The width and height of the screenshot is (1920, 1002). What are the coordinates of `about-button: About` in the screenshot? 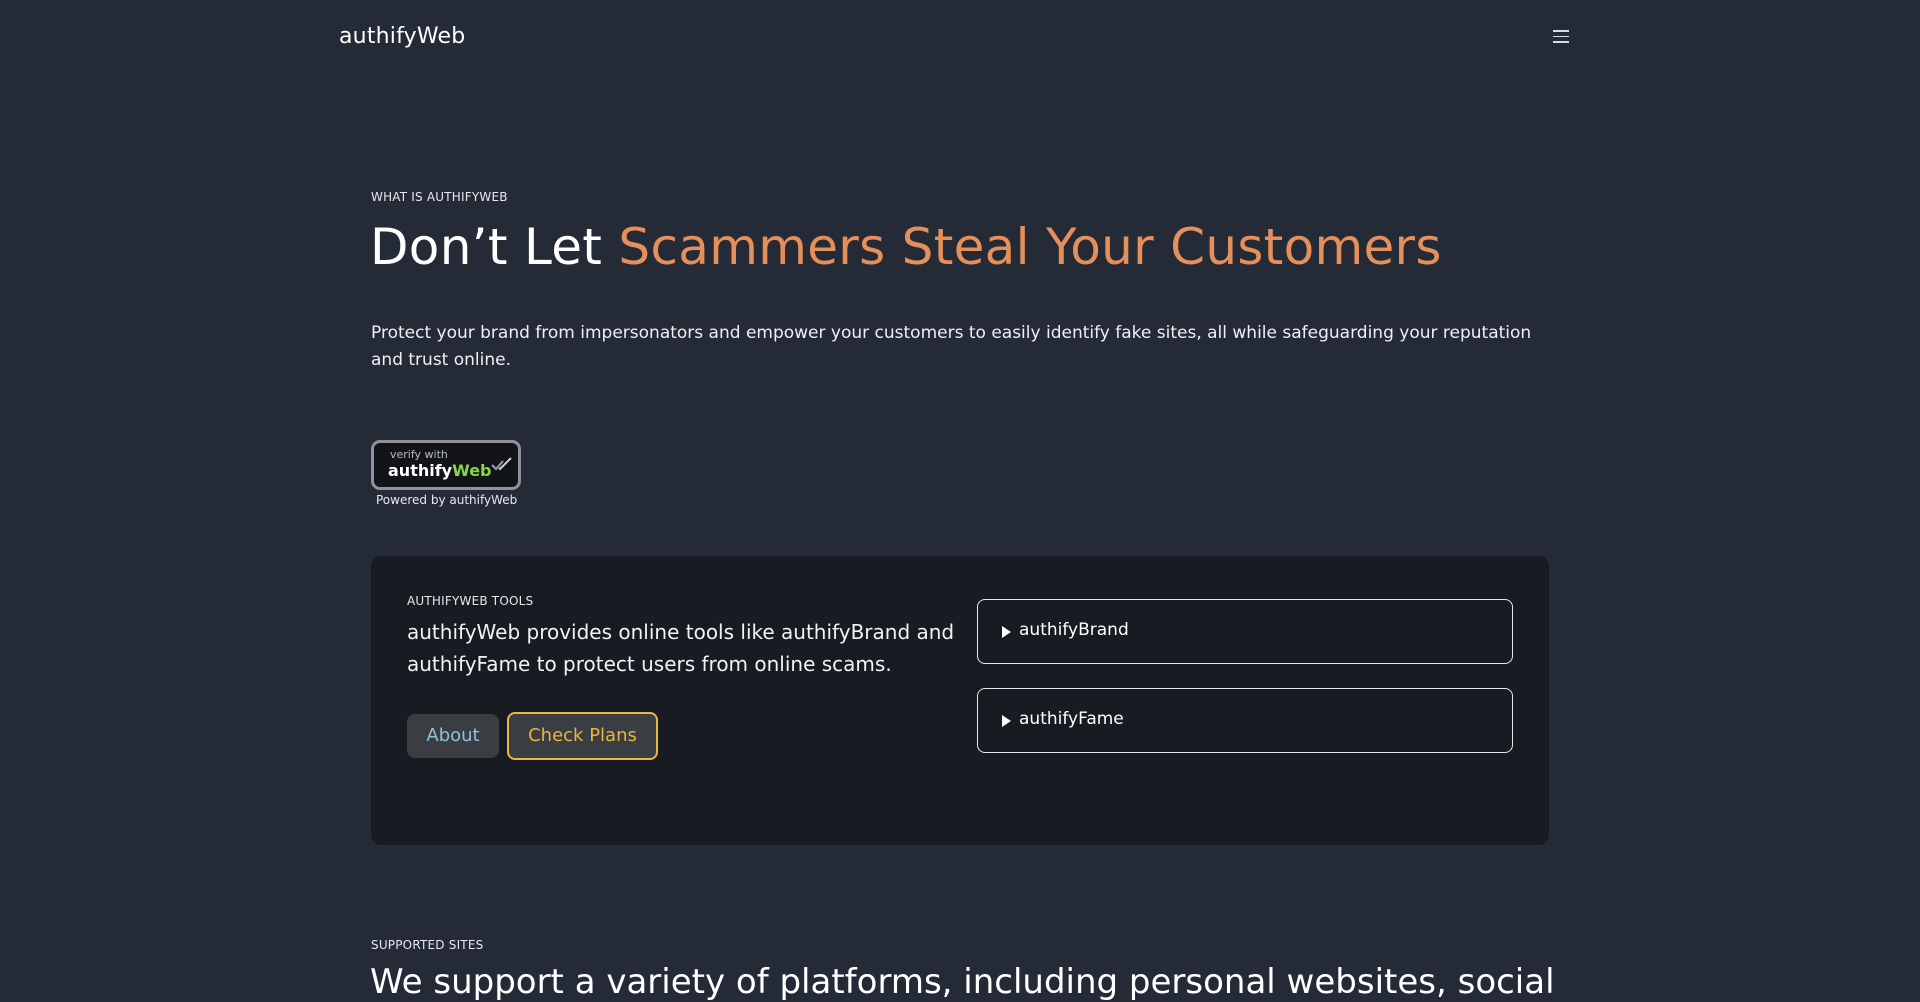 It's located at (453, 736).